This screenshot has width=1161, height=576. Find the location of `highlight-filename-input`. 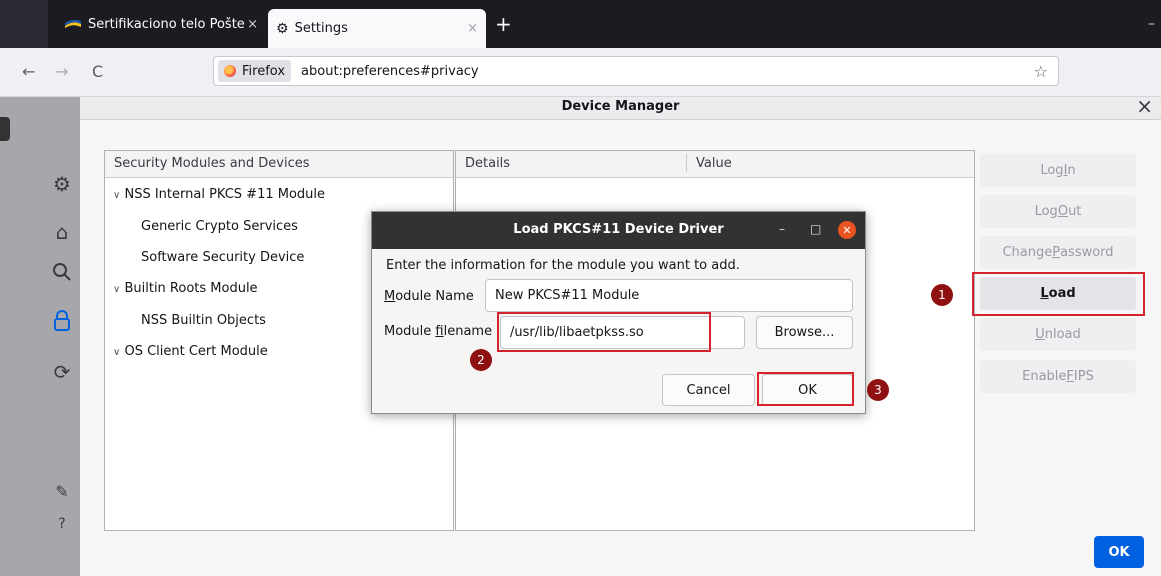

highlight-filename-input is located at coordinates (604, 332).